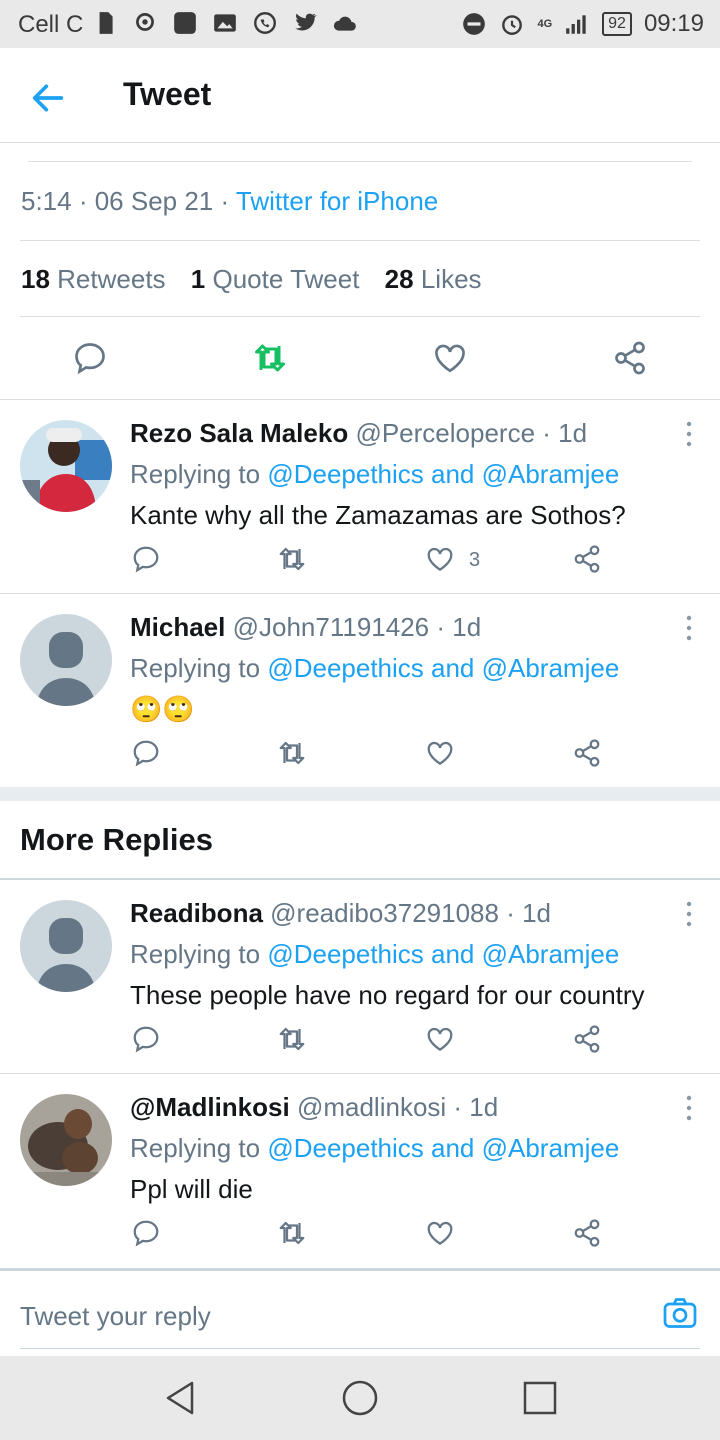  Describe the element at coordinates (378, 515) in the screenshot. I see `reply-text: Kante why all the Zamazamas are Sothos?` at that location.